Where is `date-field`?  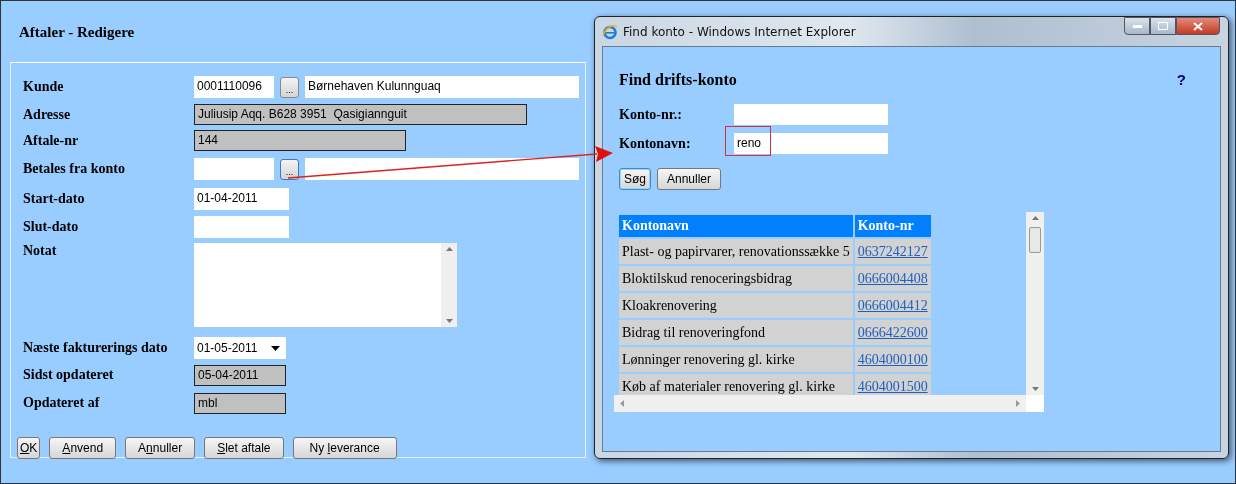
date-field is located at coordinates (241, 227).